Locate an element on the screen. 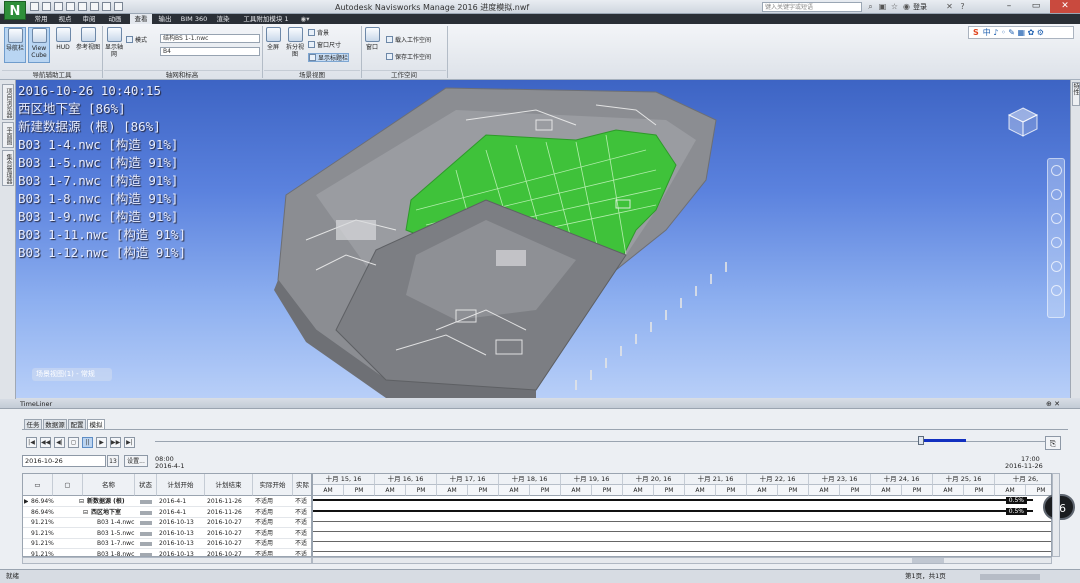 This screenshot has width=1080, height=583. tab-render: 渲染 is located at coordinates (223, 19).